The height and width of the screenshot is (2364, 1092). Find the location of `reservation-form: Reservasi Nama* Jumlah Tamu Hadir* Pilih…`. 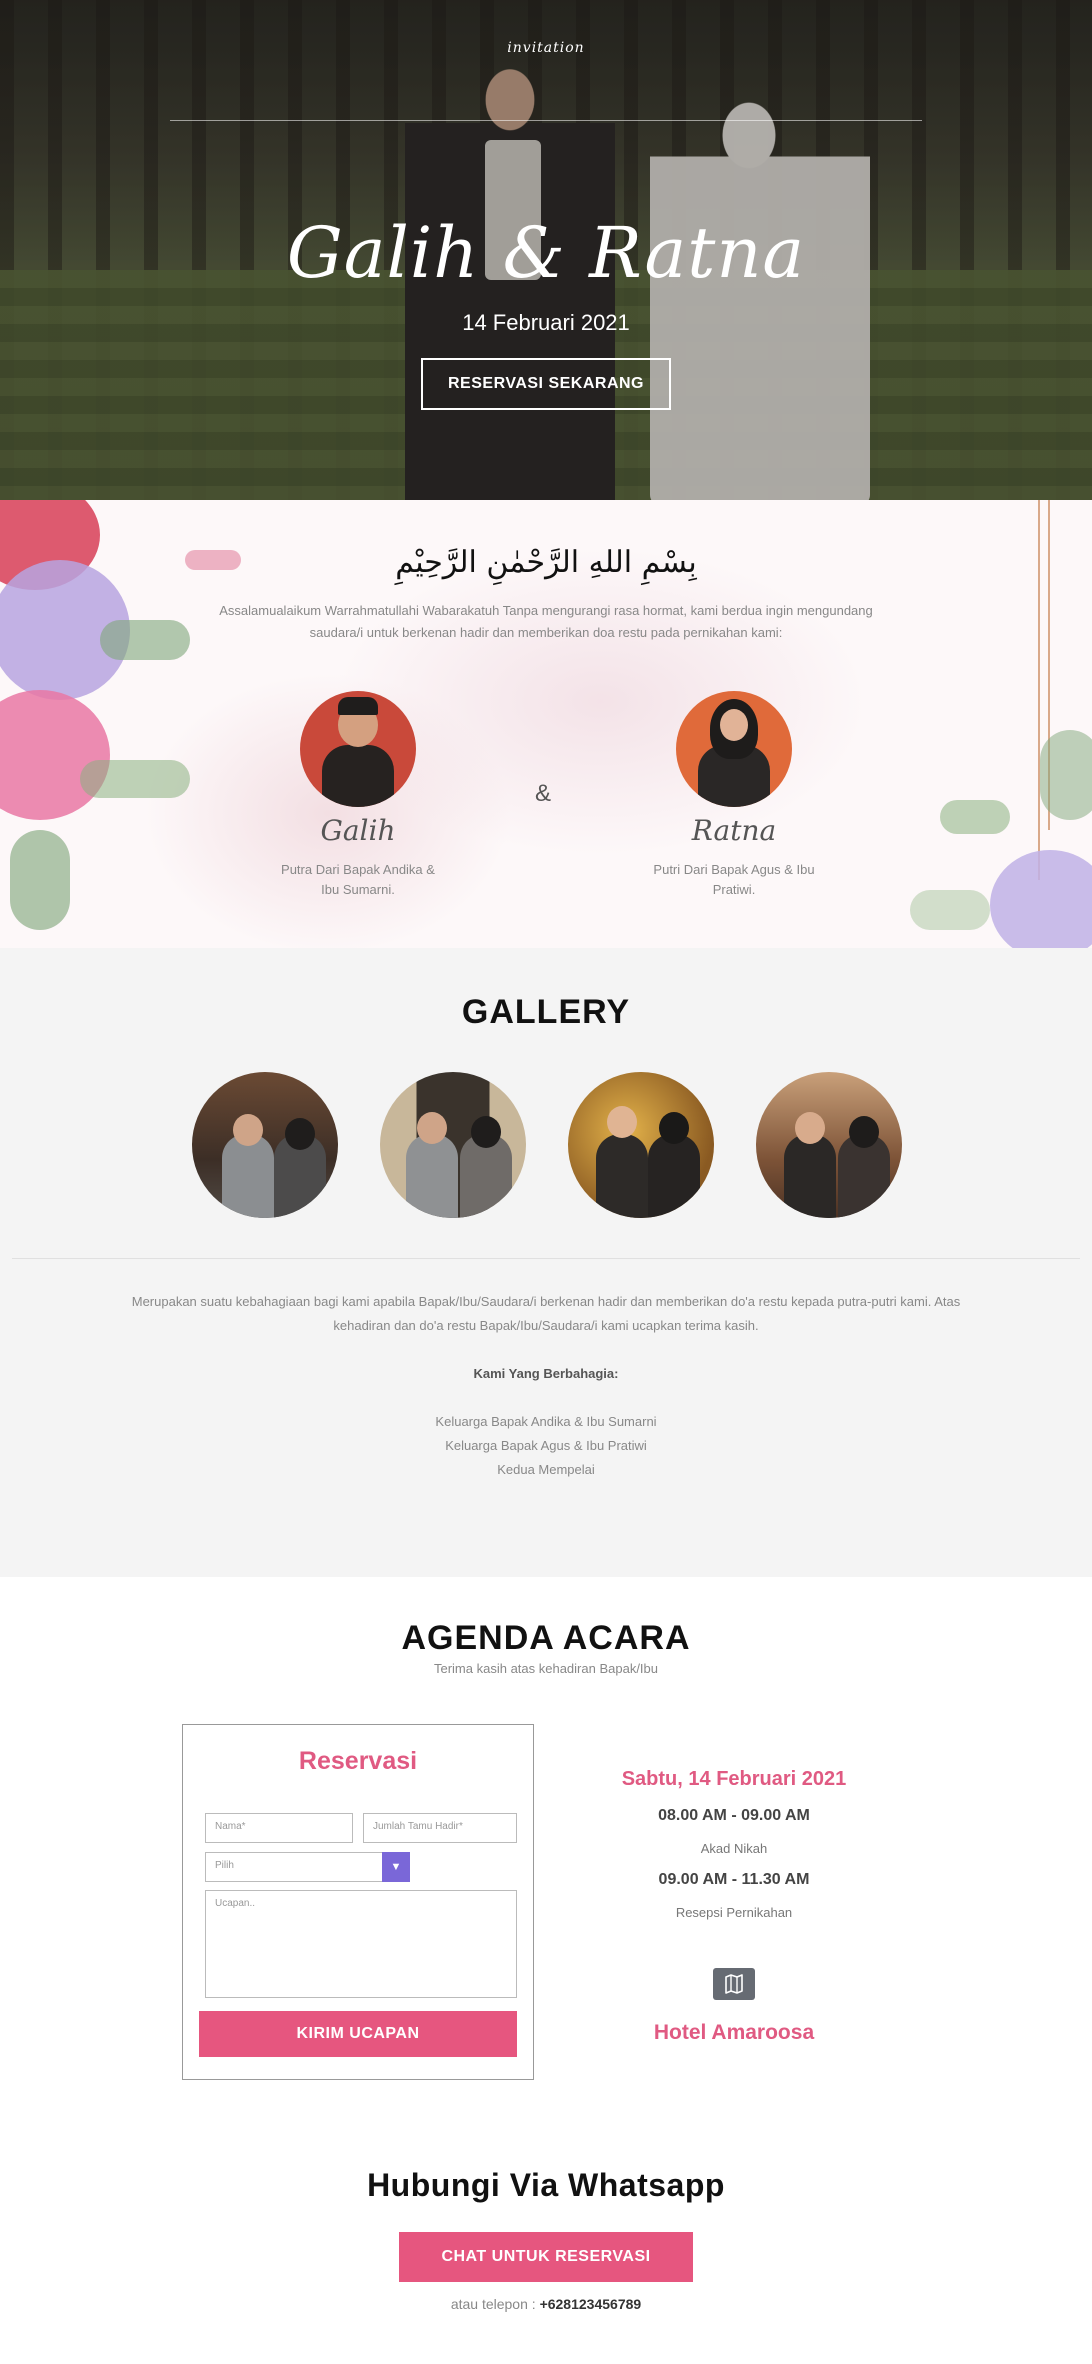

reservation-form: Reservasi Nama* Jumlah Tamu Hadir* Pilih… is located at coordinates (358, 1902).